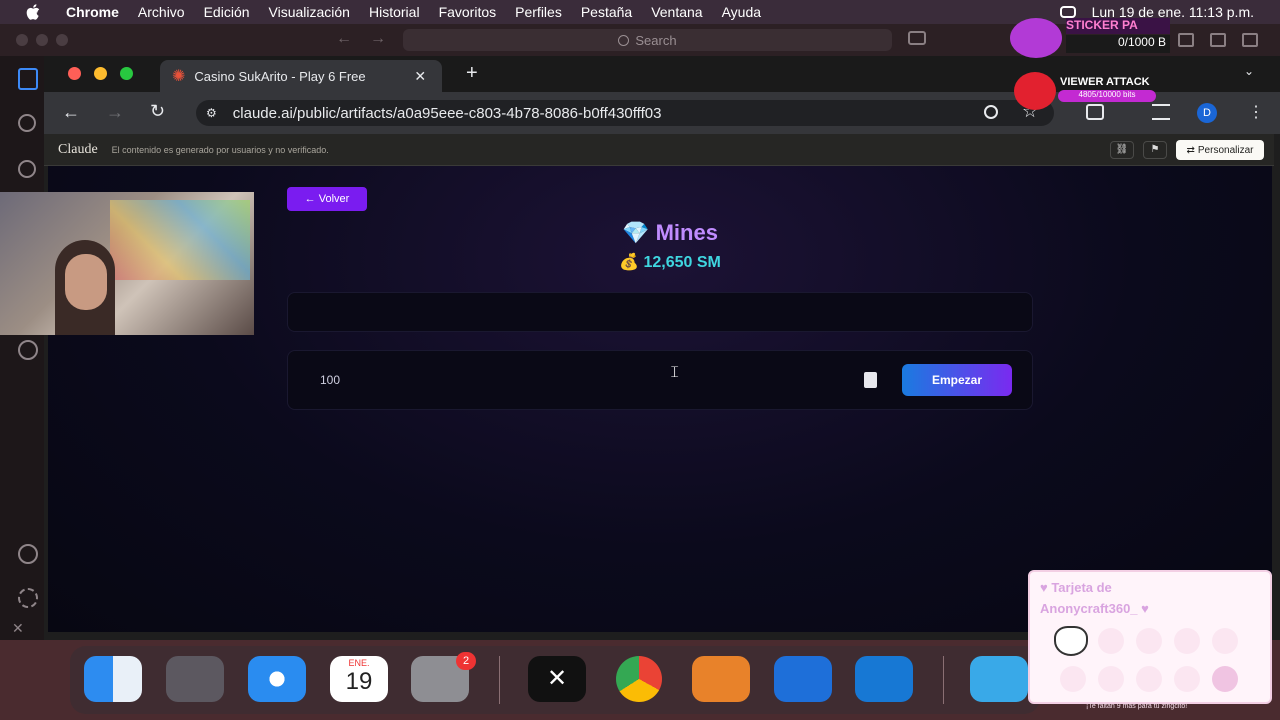  What do you see at coordinates (675, 372) in the screenshot?
I see `text-cursor-icon: 𝙸` at bounding box center [675, 372].